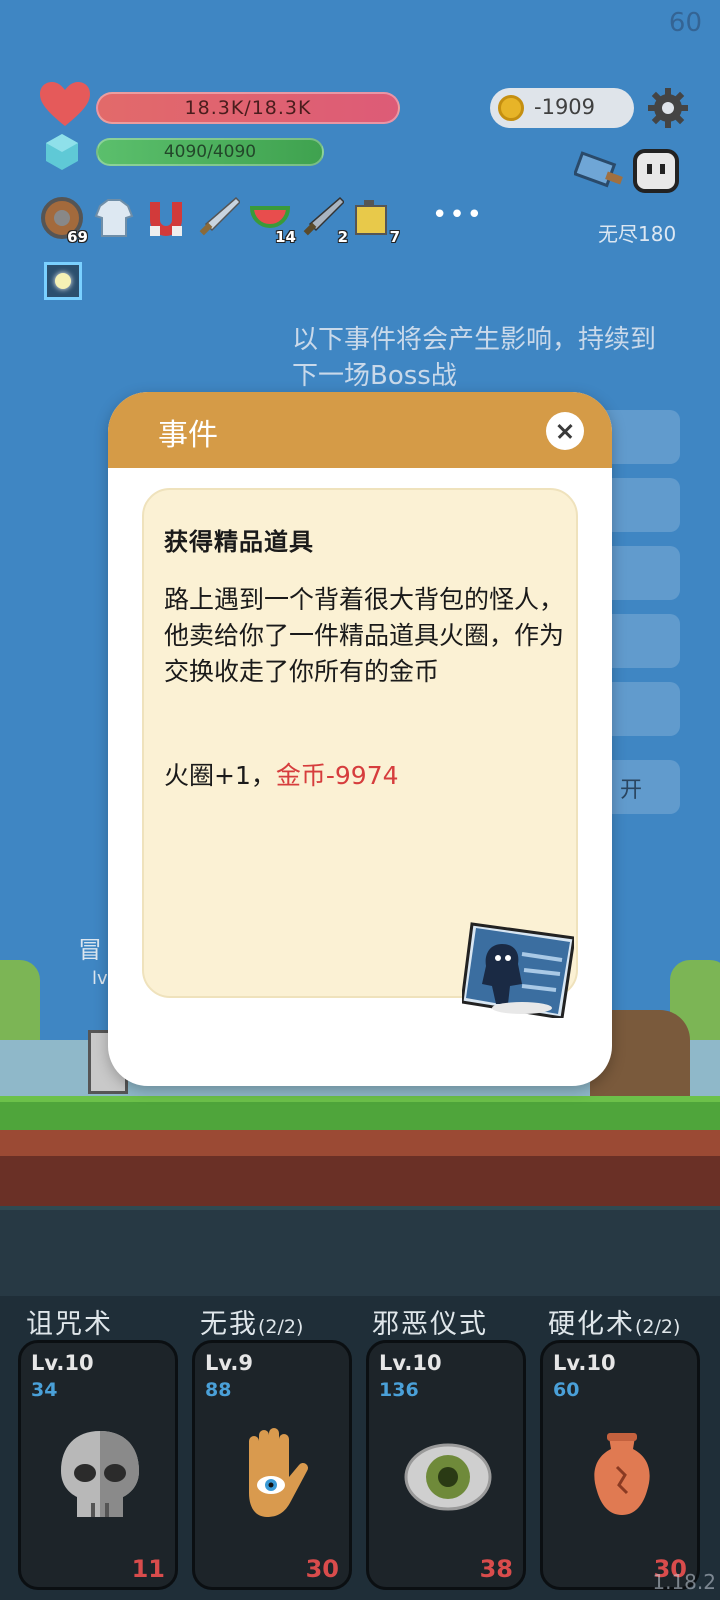 The image size is (720, 1600). Describe the element at coordinates (376, 221) in the screenshot. I see `battery-icon: 7` at that location.